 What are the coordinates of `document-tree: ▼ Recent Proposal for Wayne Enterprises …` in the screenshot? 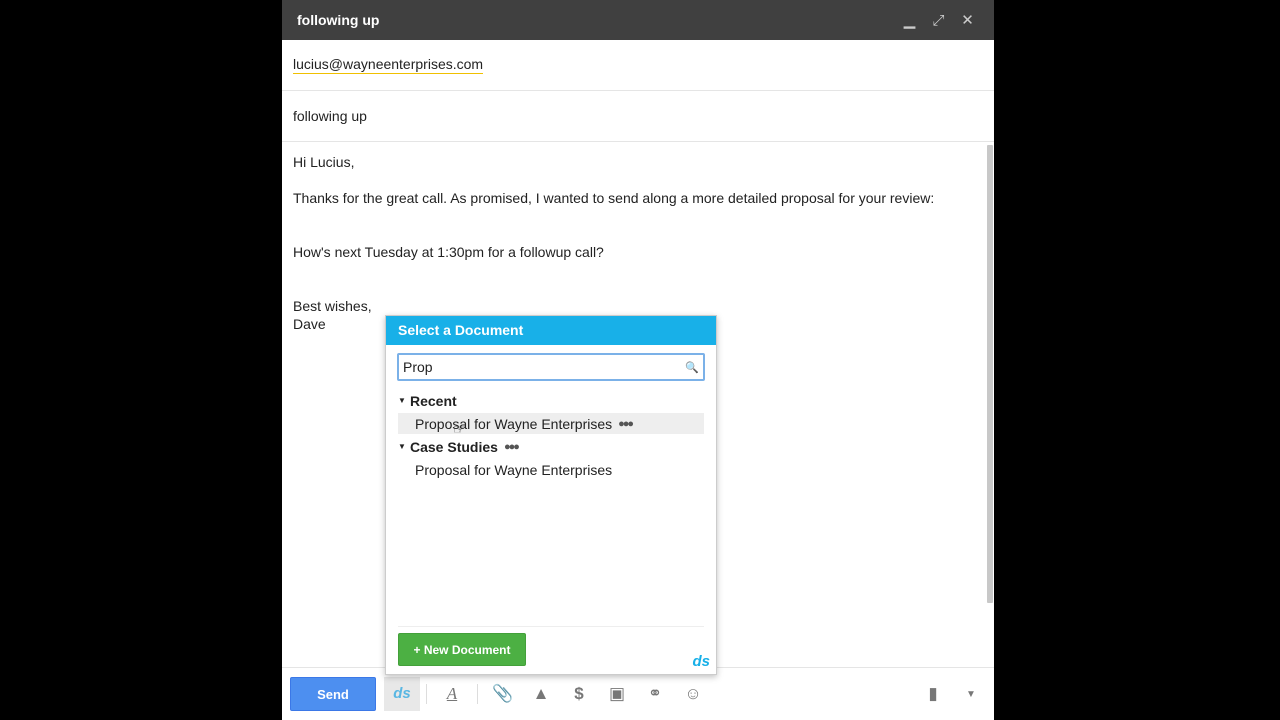 It's located at (551, 436).